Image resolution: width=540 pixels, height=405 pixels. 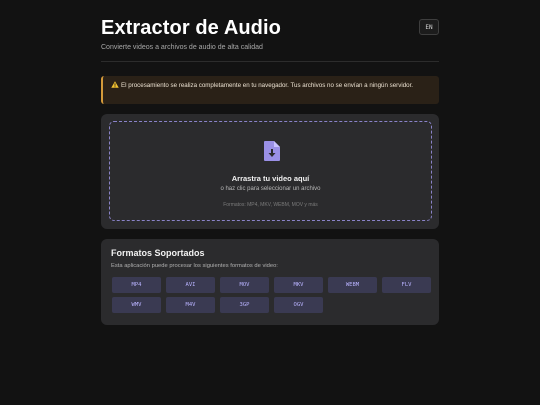 What do you see at coordinates (272, 295) in the screenshot?
I see `format-chip-list: MP4 AVI MOV MKV WEBM FLV WMV M4V 3GP OGV` at bounding box center [272, 295].